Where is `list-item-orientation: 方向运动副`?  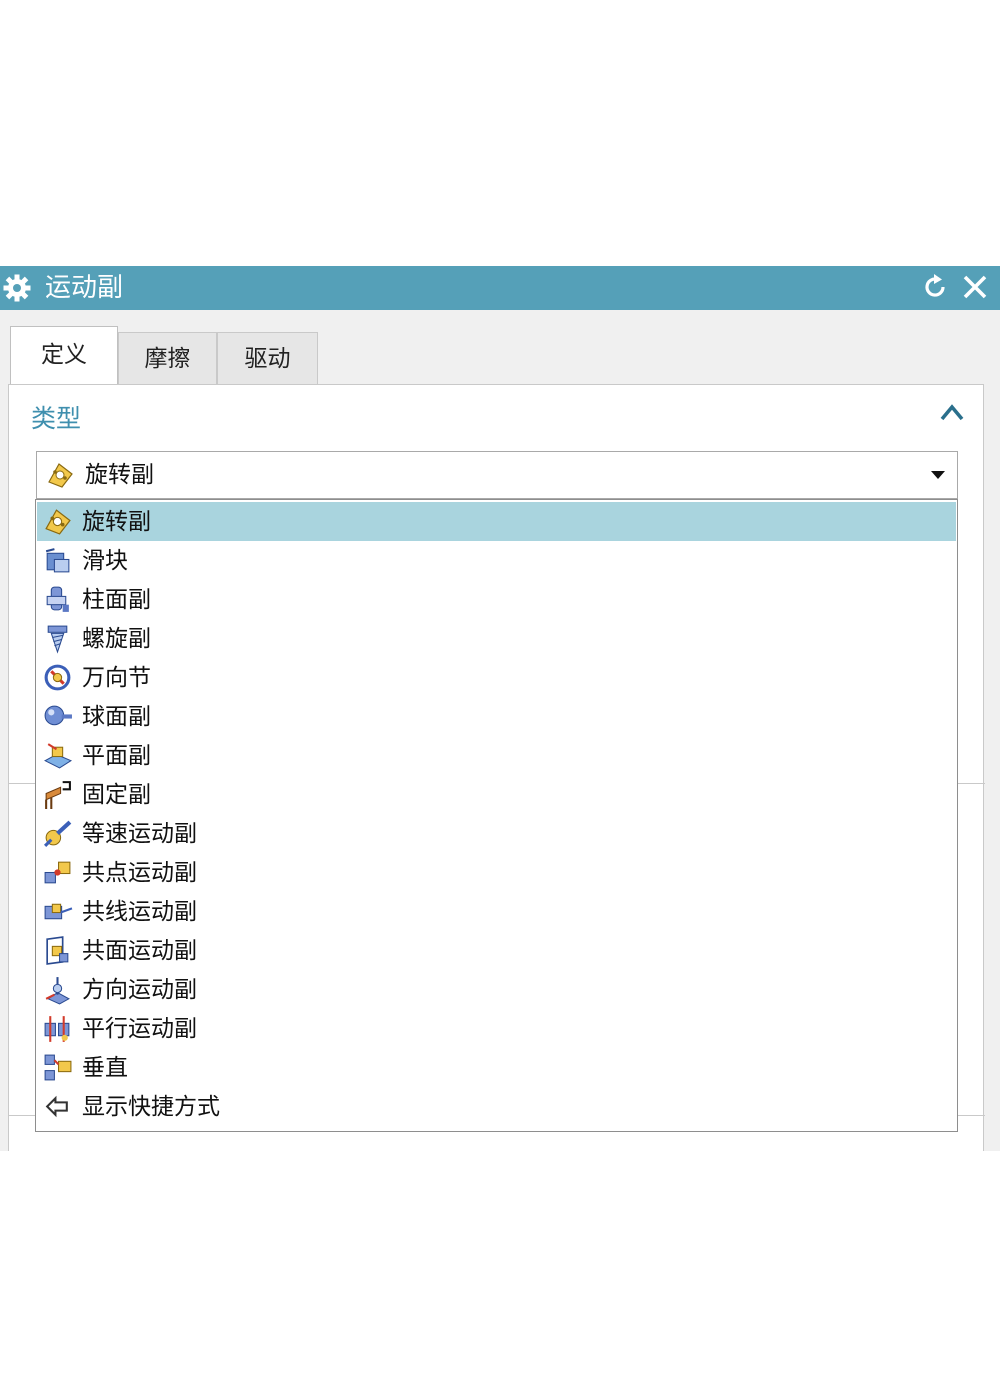 list-item-orientation: 方向运动副 is located at coordinates (496, 989).